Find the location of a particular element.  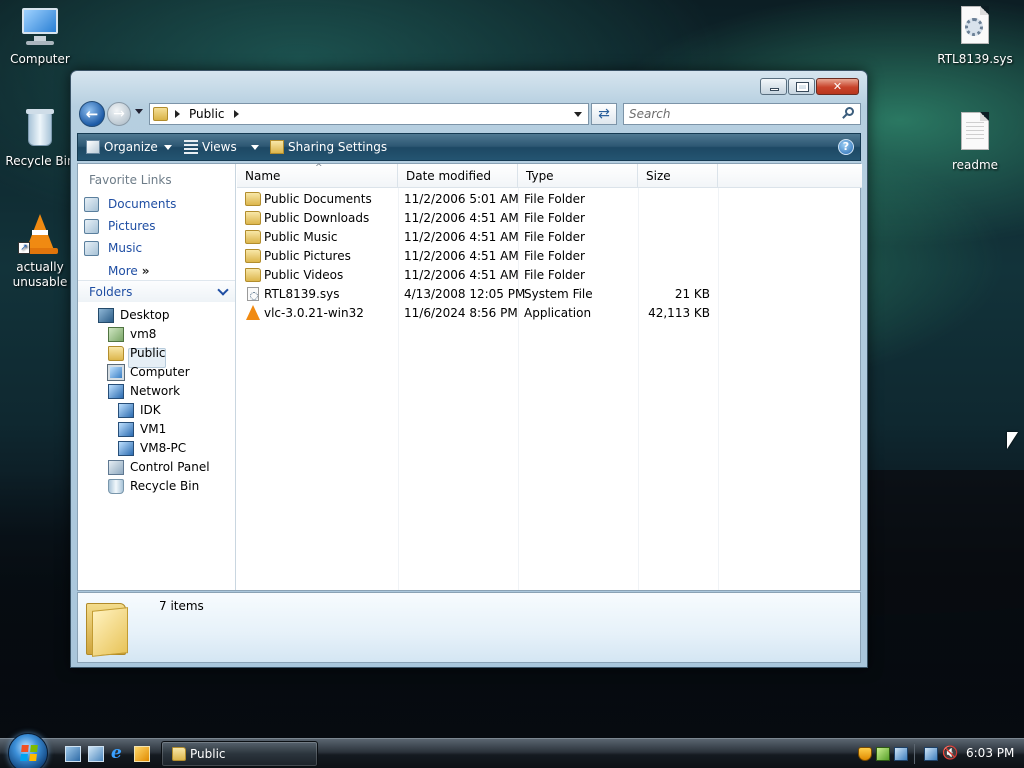

file-type: System File is located at coordinates (558, 294).